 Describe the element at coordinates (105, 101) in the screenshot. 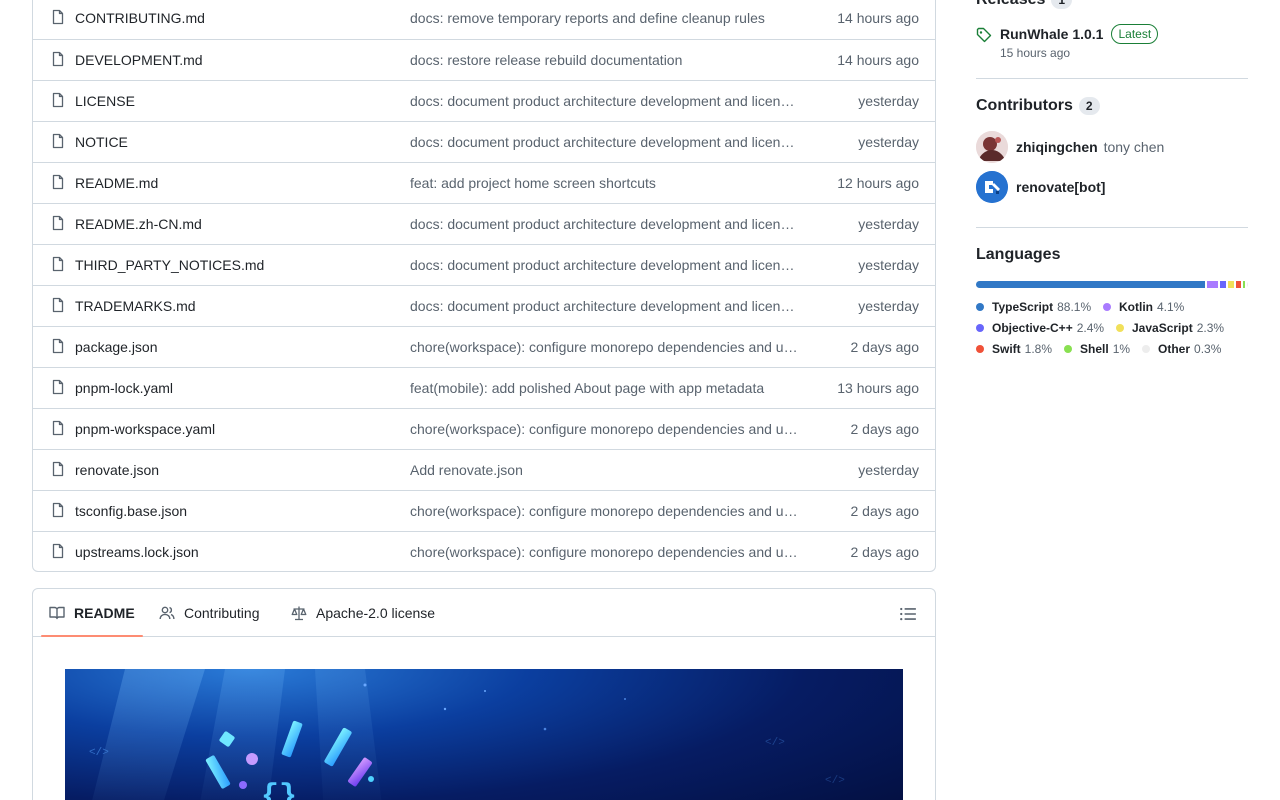

I see `file-name-link: LICENSE` at that location.